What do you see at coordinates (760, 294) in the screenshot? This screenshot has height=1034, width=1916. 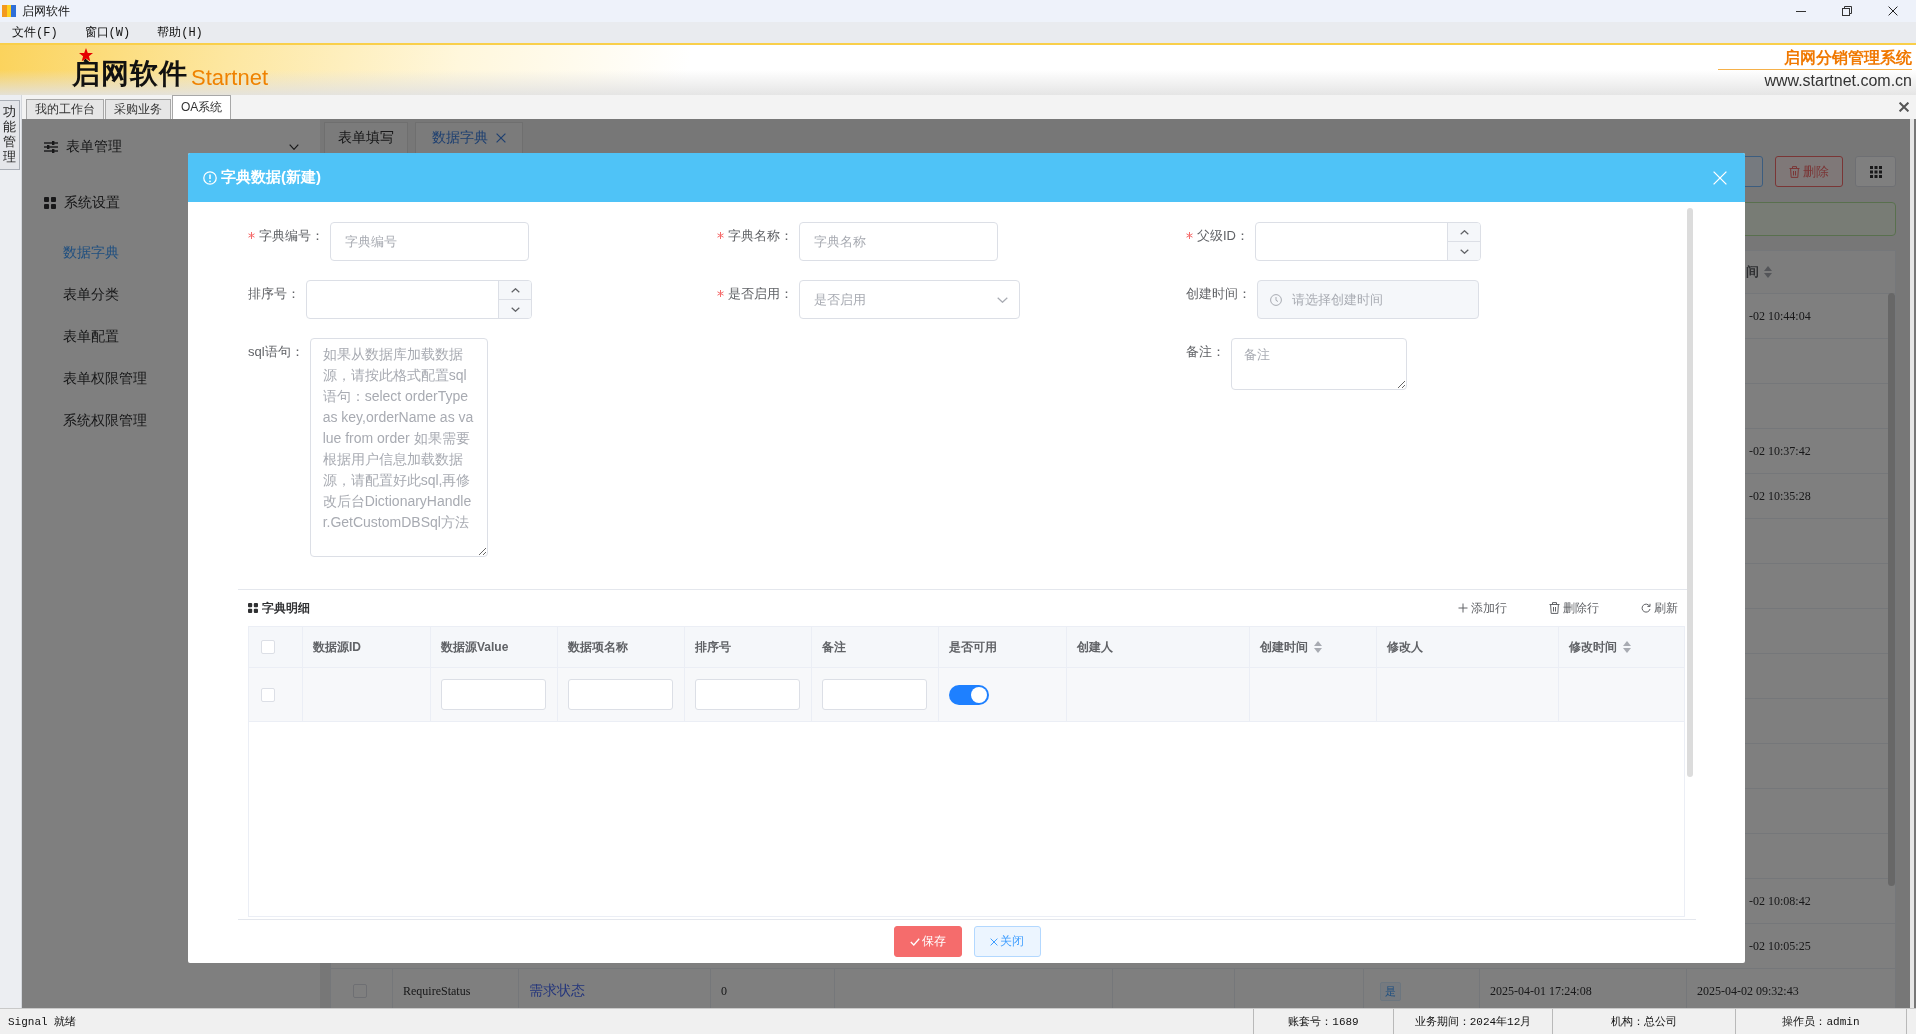 I see `field-label: 是否启用：` at bounding box center [760, 294].